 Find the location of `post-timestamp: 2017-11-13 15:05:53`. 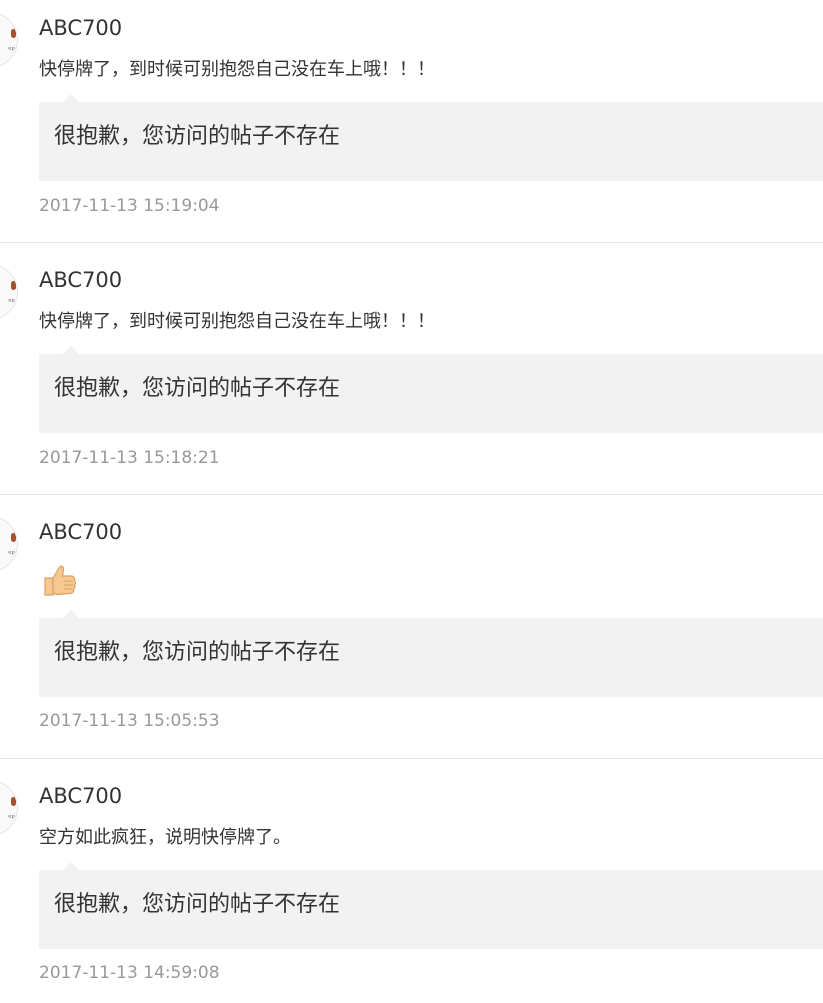

post-timestamp: 2017-11-13 15:05:53 is located at coordinates (129, 721).